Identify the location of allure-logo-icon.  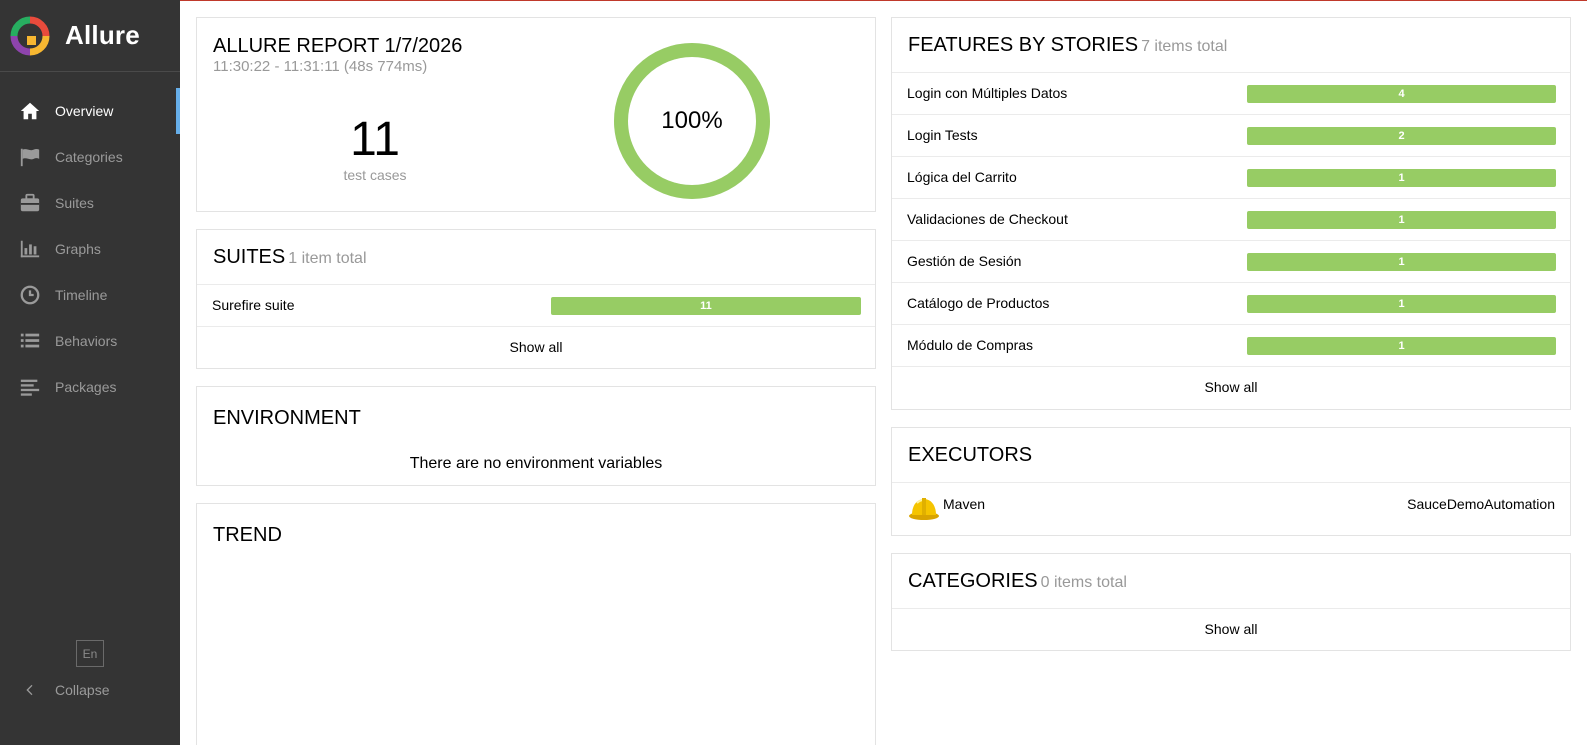
(30, 35).